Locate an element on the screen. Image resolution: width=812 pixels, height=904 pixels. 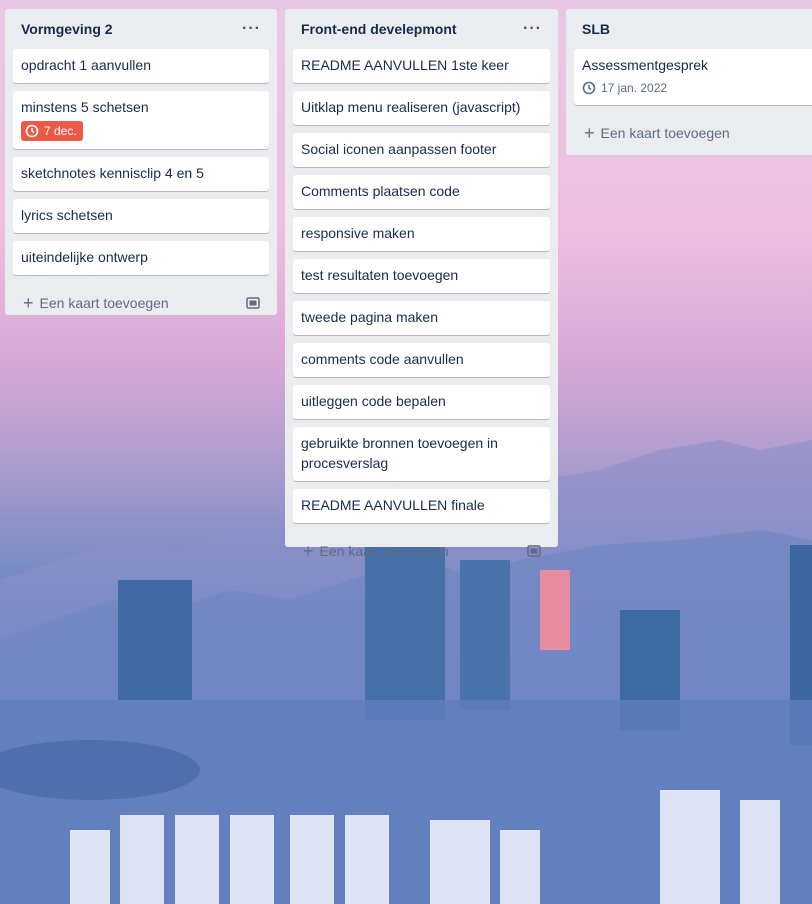
card: README AANVULLEN 1ste keer is located at coordinates (421, 66).